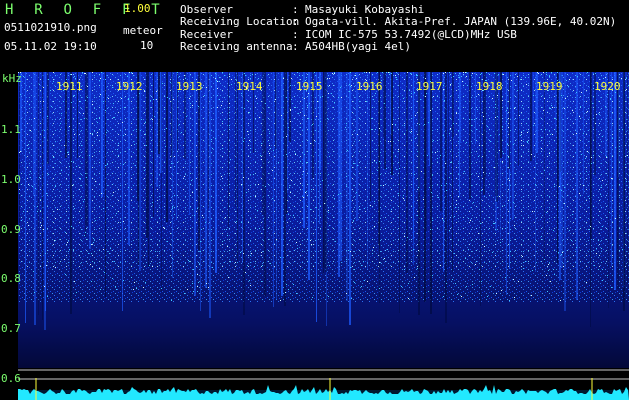 This screenshot has width=629, height=400. Describe the element at coordinates (50, 46) in the screenshot. I see `date-time: 05.11.02 19:10` at that location.